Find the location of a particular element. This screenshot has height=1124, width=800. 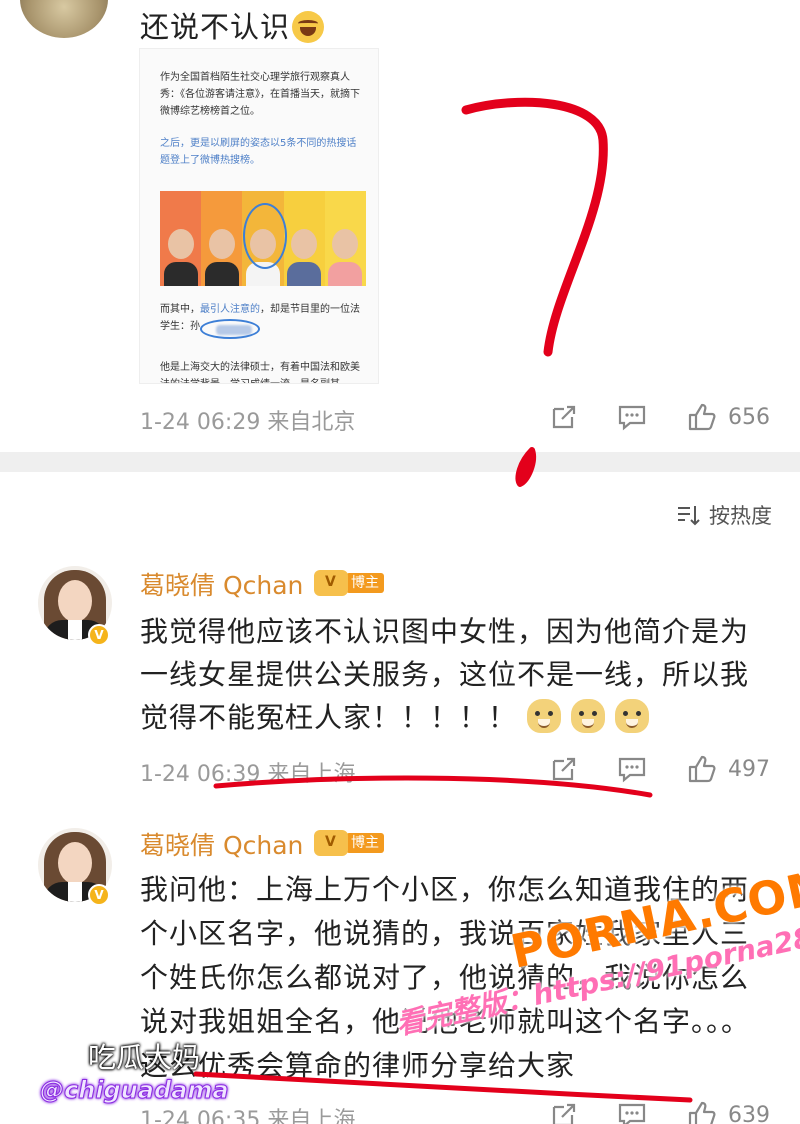

post-text: 还说不认识 is located at coordinates (232, 25).